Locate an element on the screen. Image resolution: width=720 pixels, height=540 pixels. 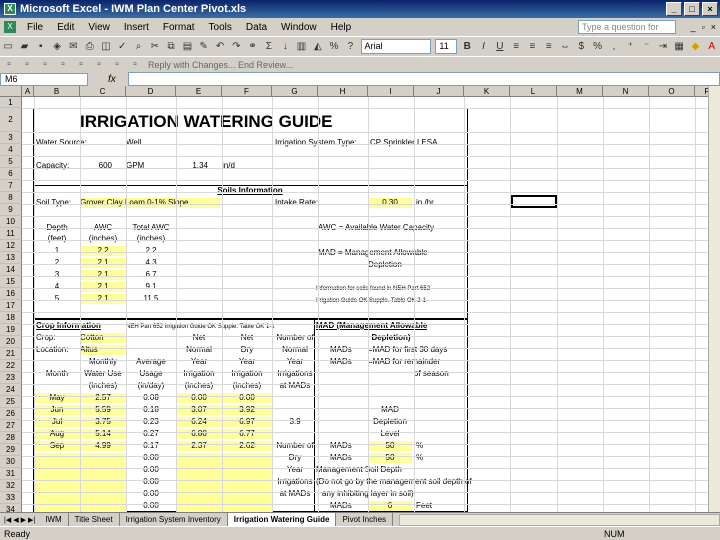
review-icon-7: ▫ is located at coordinates (117, 65).